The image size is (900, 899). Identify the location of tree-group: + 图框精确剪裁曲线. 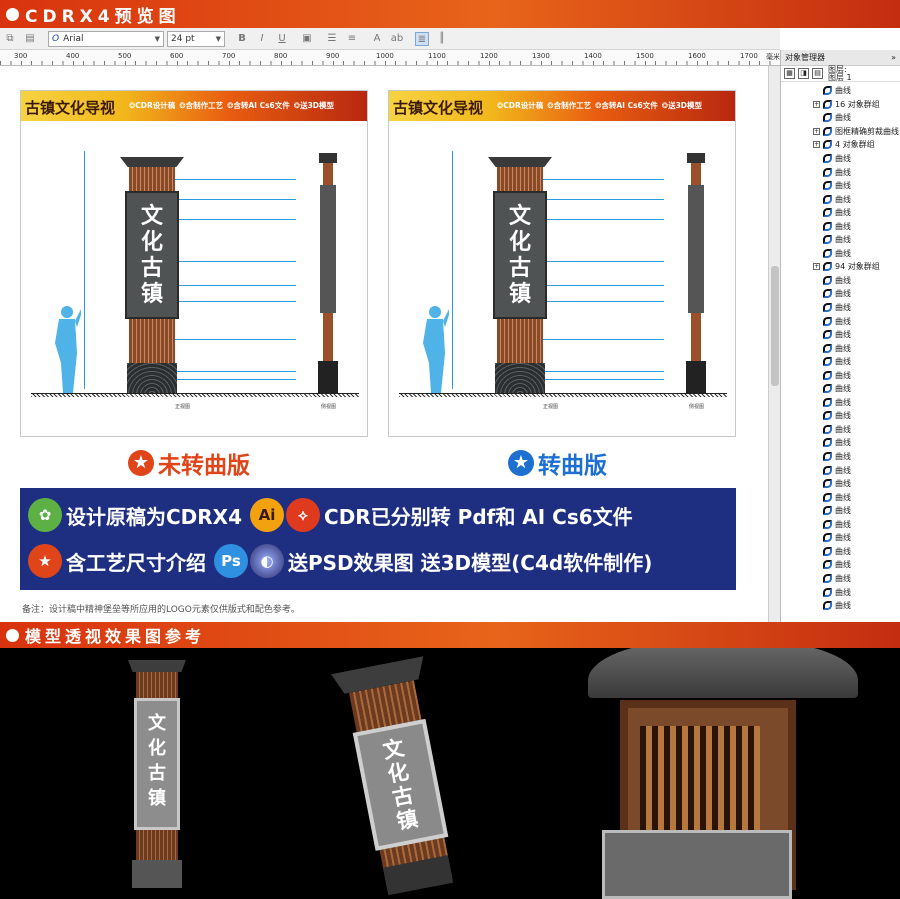
(840, 132).